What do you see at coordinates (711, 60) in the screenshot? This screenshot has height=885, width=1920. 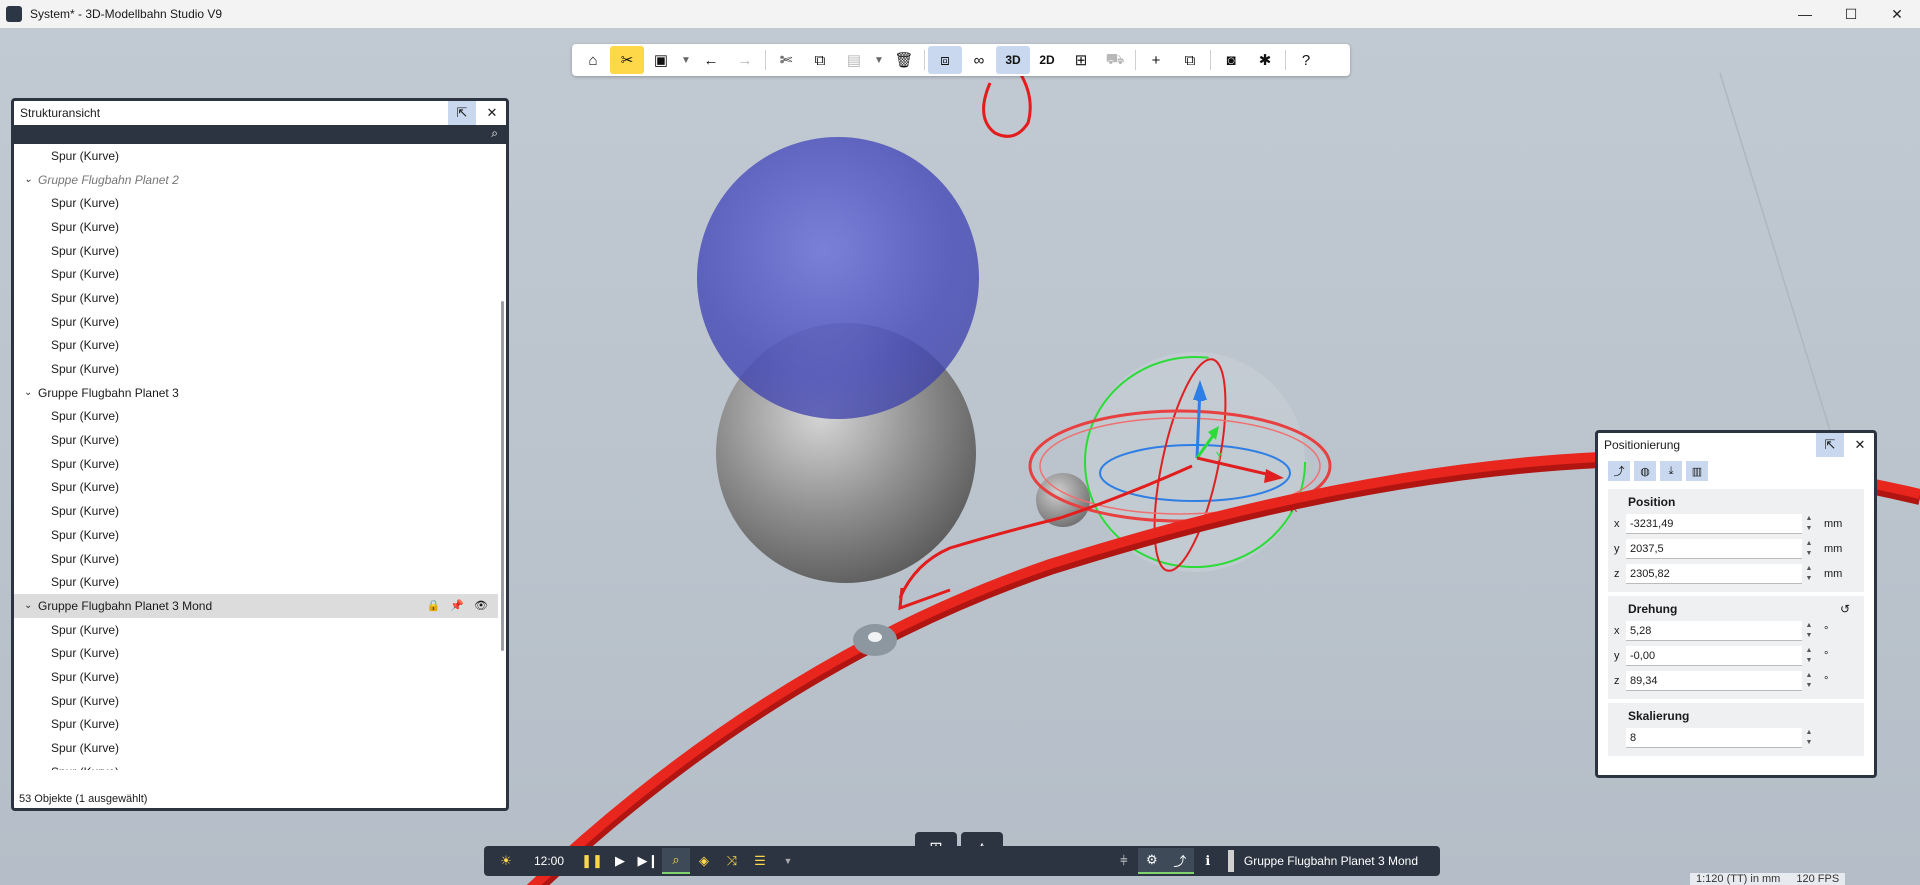 I see `undo-button: ←` at bounding box center [711, 60].